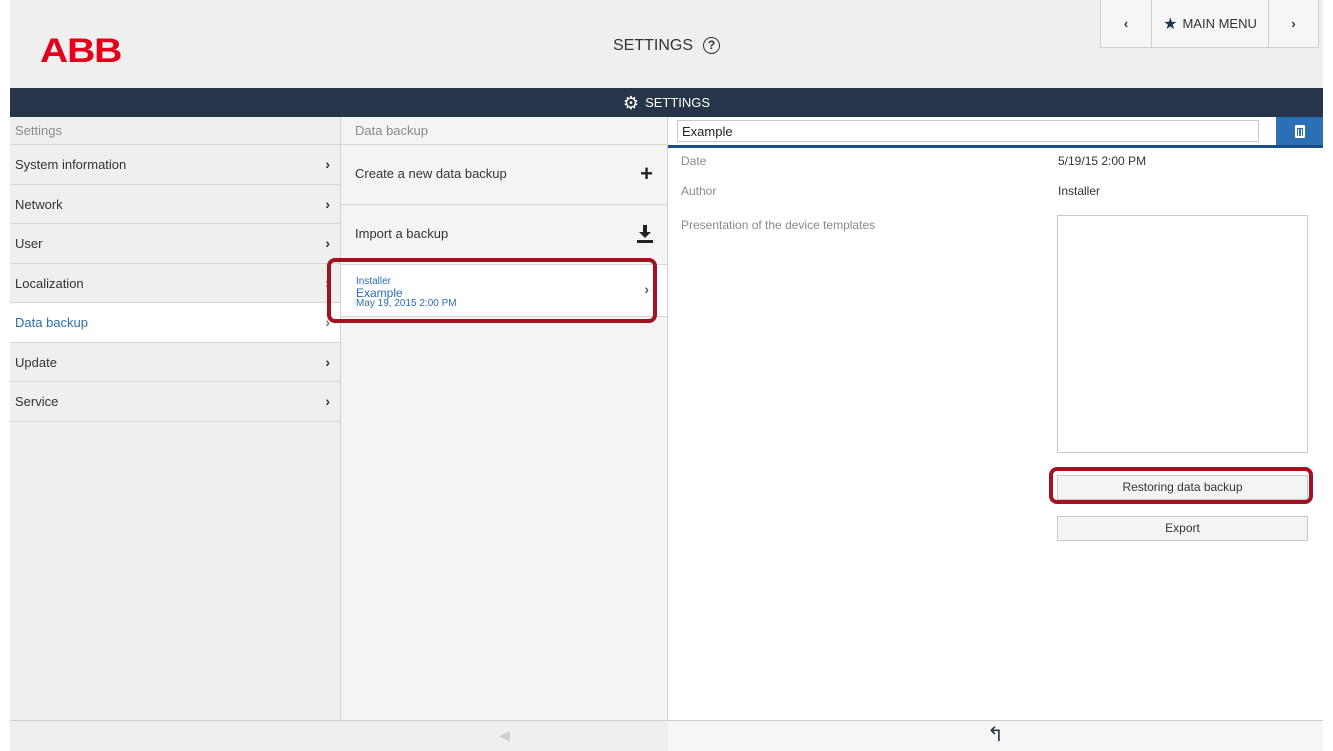  I want to click on menu-item-label: Update, so click(36, 362).